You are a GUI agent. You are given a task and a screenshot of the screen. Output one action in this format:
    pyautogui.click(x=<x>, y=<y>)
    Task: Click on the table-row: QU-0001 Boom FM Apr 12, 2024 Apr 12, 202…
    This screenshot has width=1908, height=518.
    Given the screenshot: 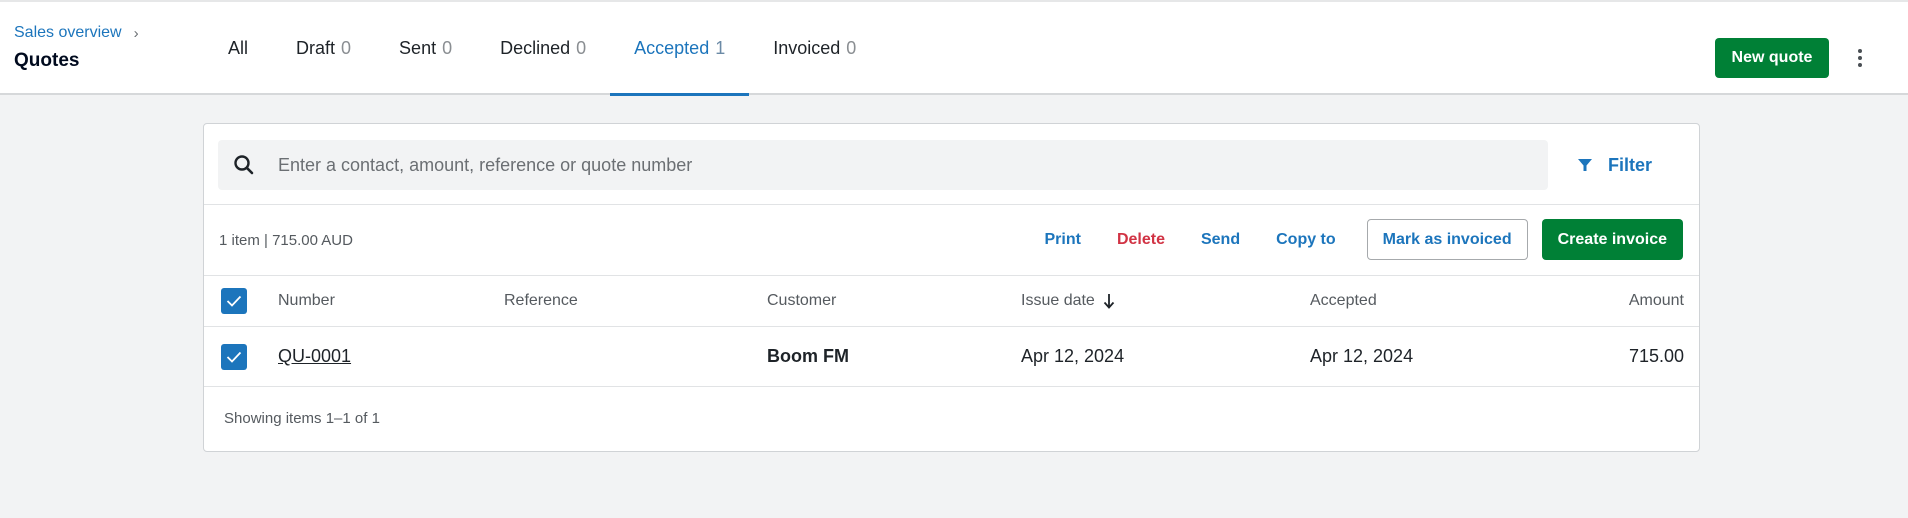 What is the action you would take?
    pyautogui.click(x=951, y=357)
    